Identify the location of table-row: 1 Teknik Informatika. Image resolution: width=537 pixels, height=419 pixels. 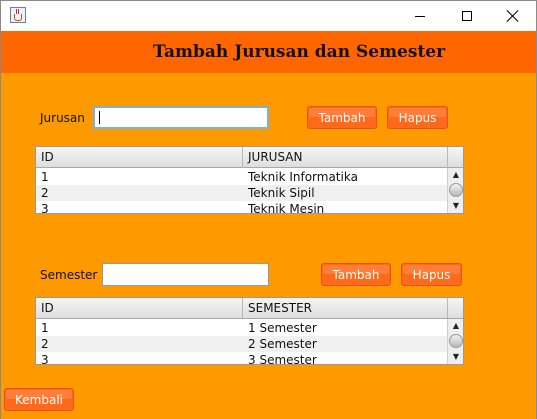
(241, 177).